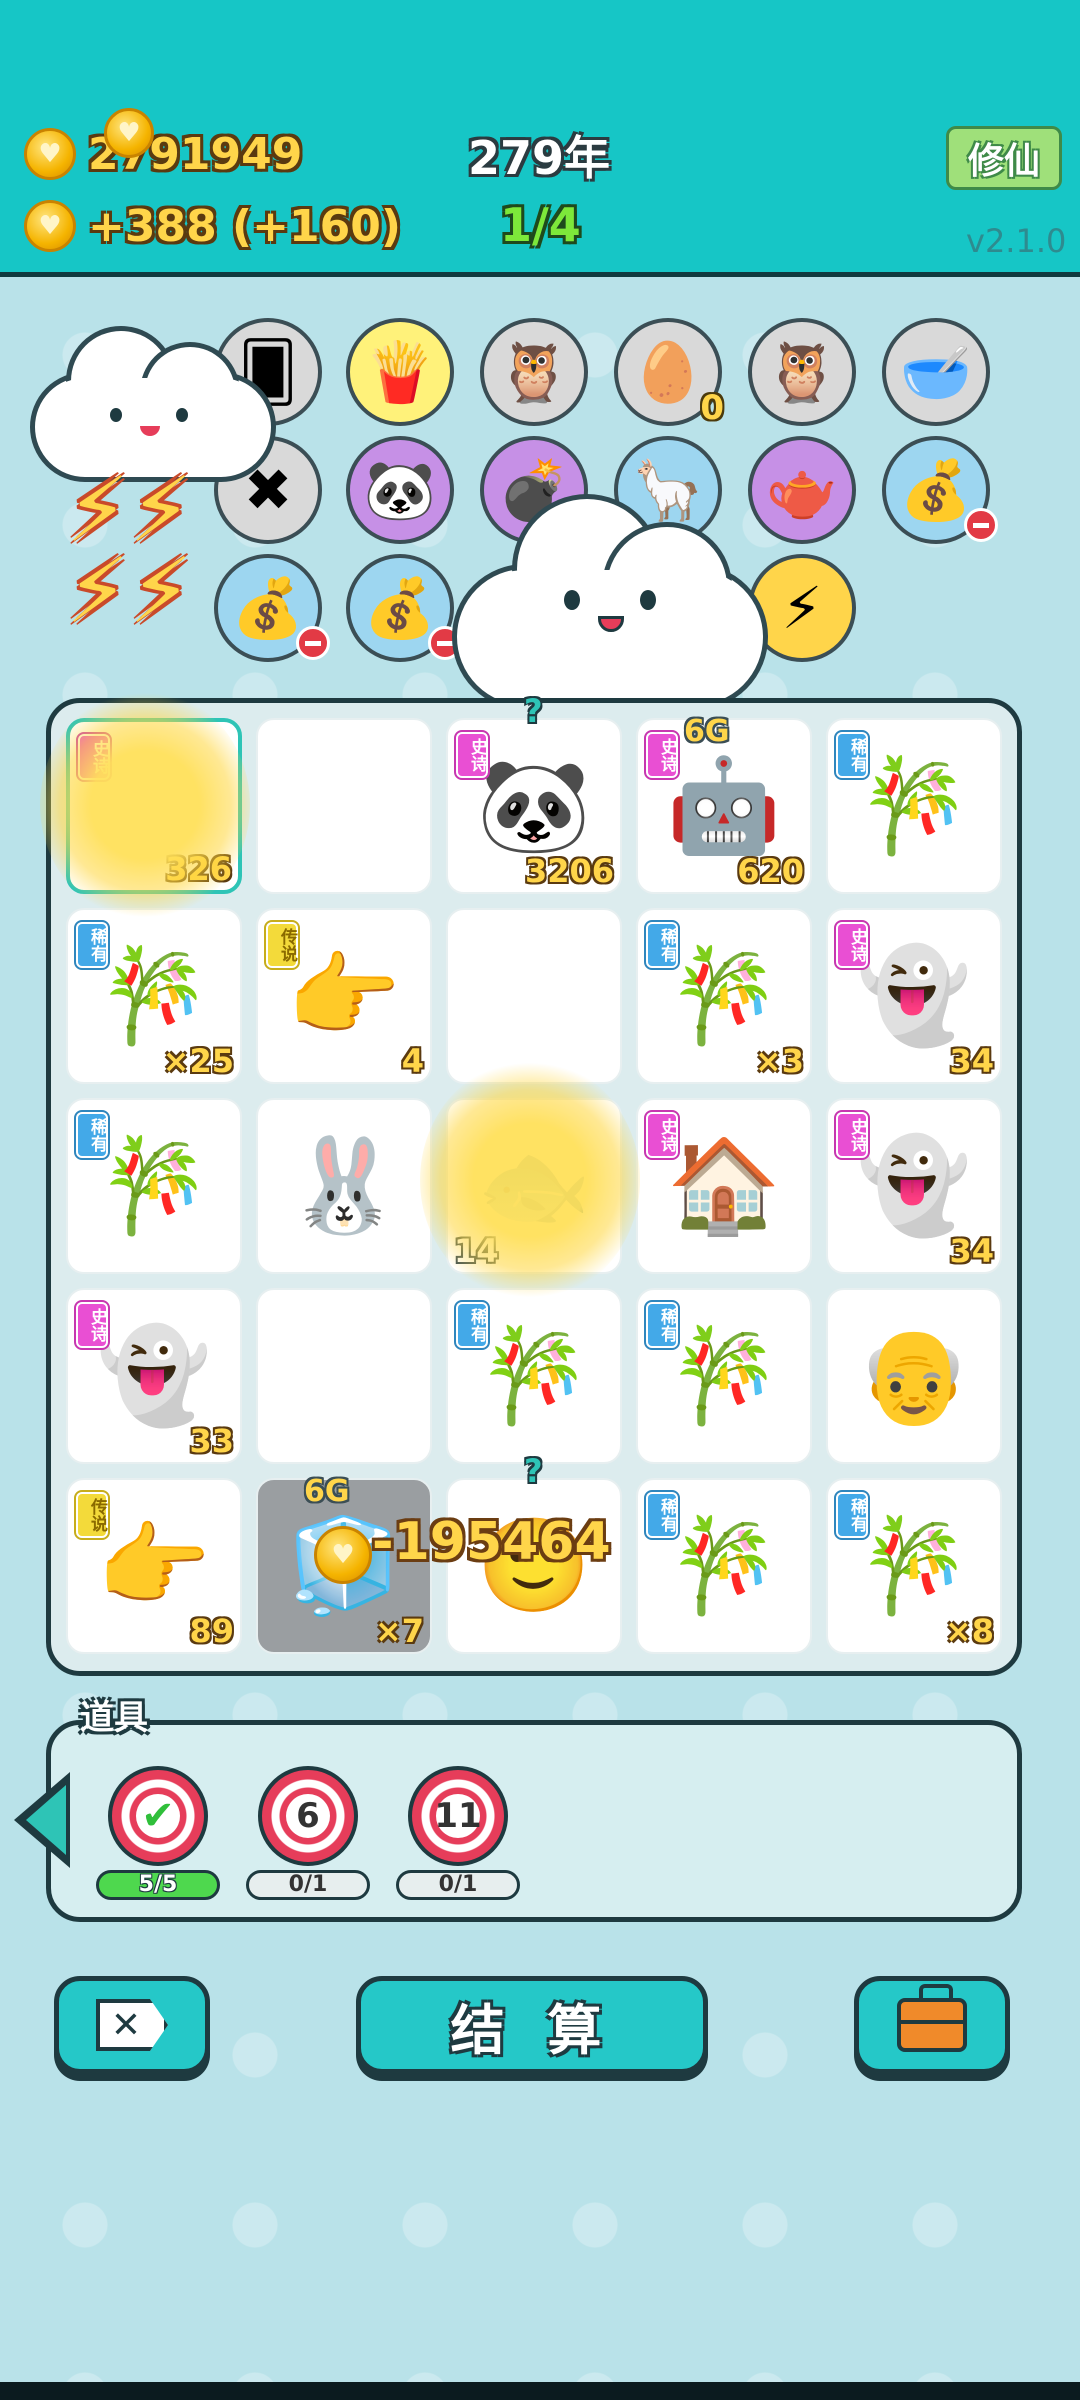  I want to click on grid-cell: 史诗 👻 33, so click(154, 1376).